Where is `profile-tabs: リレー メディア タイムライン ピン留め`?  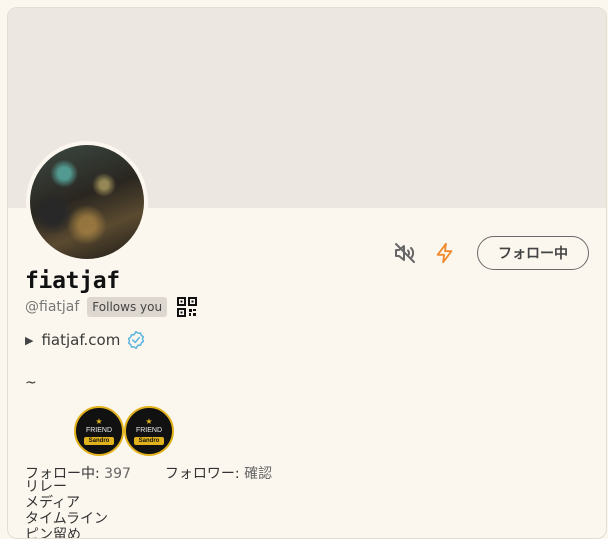 profile-tabs: リレー メディア タイムライン ピン留め is located at coordinates (66, 508).